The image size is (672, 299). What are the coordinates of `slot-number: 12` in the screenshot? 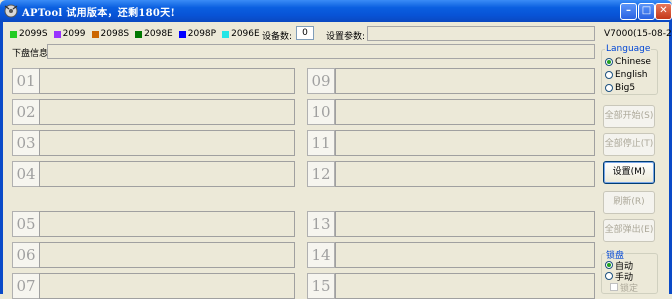 It's located at (321, 174).